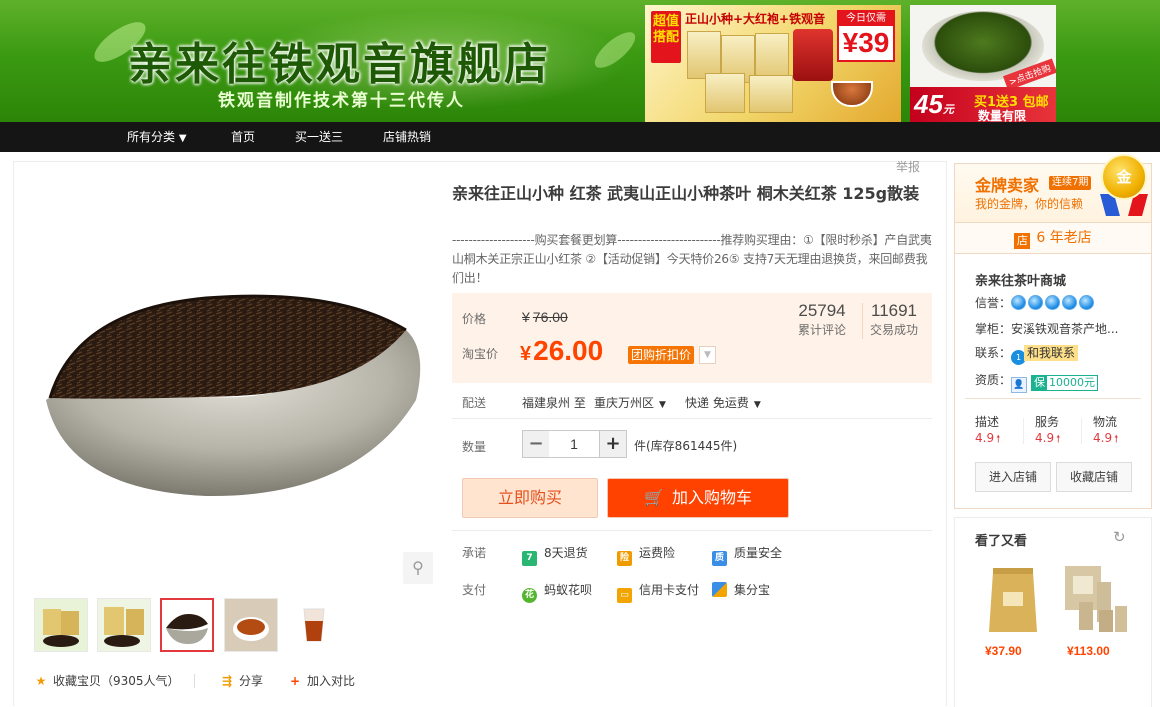 This screenshot has height=707, width=1160. What do you see at coordinates (719, 589) in the screenshot?
I see `jifenbao-icon` at bounding box center [719, 589].